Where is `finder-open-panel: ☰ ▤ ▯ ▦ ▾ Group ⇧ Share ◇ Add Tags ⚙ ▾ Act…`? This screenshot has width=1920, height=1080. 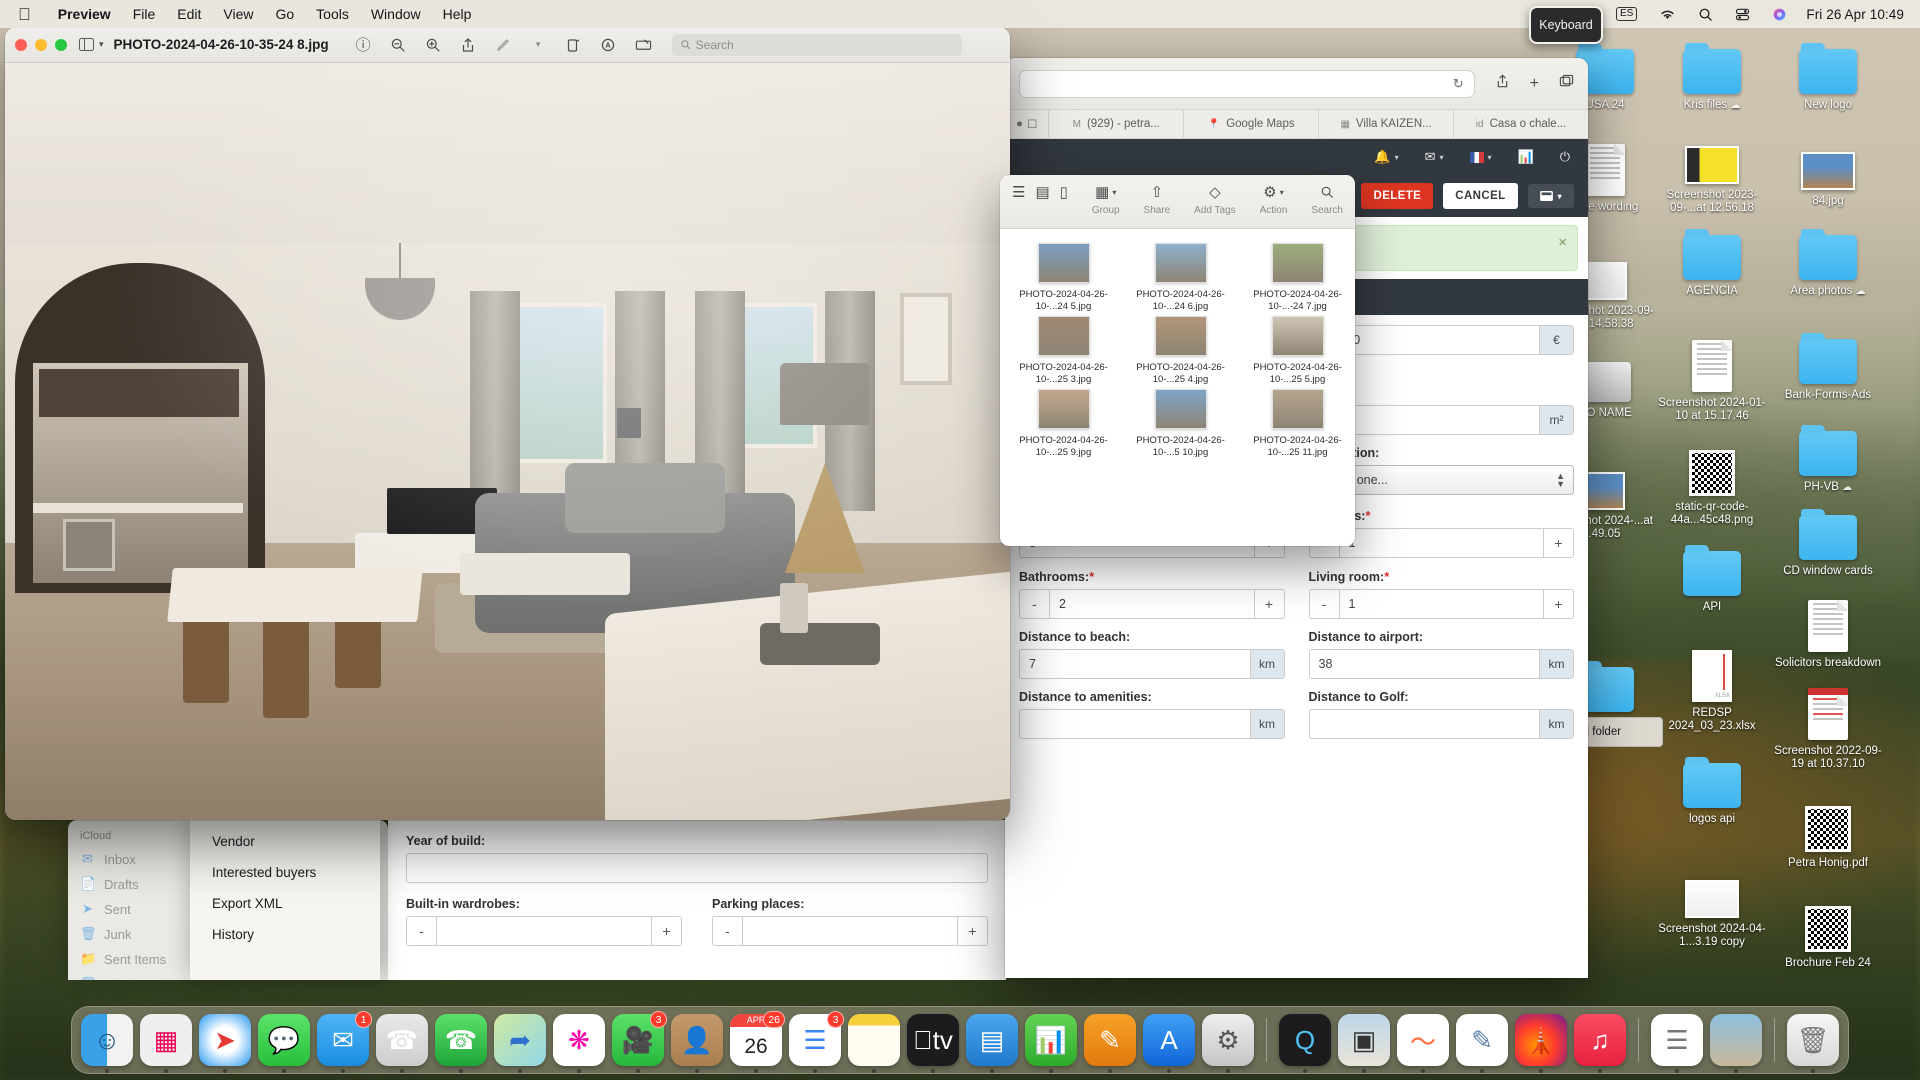 finder-open-panel: ☰ ▤ ▯ ▦ ▾ Group ⇧ Share ◇ Add Tags ⚙ ▾ Act… is located at coordinates (1177, 360).